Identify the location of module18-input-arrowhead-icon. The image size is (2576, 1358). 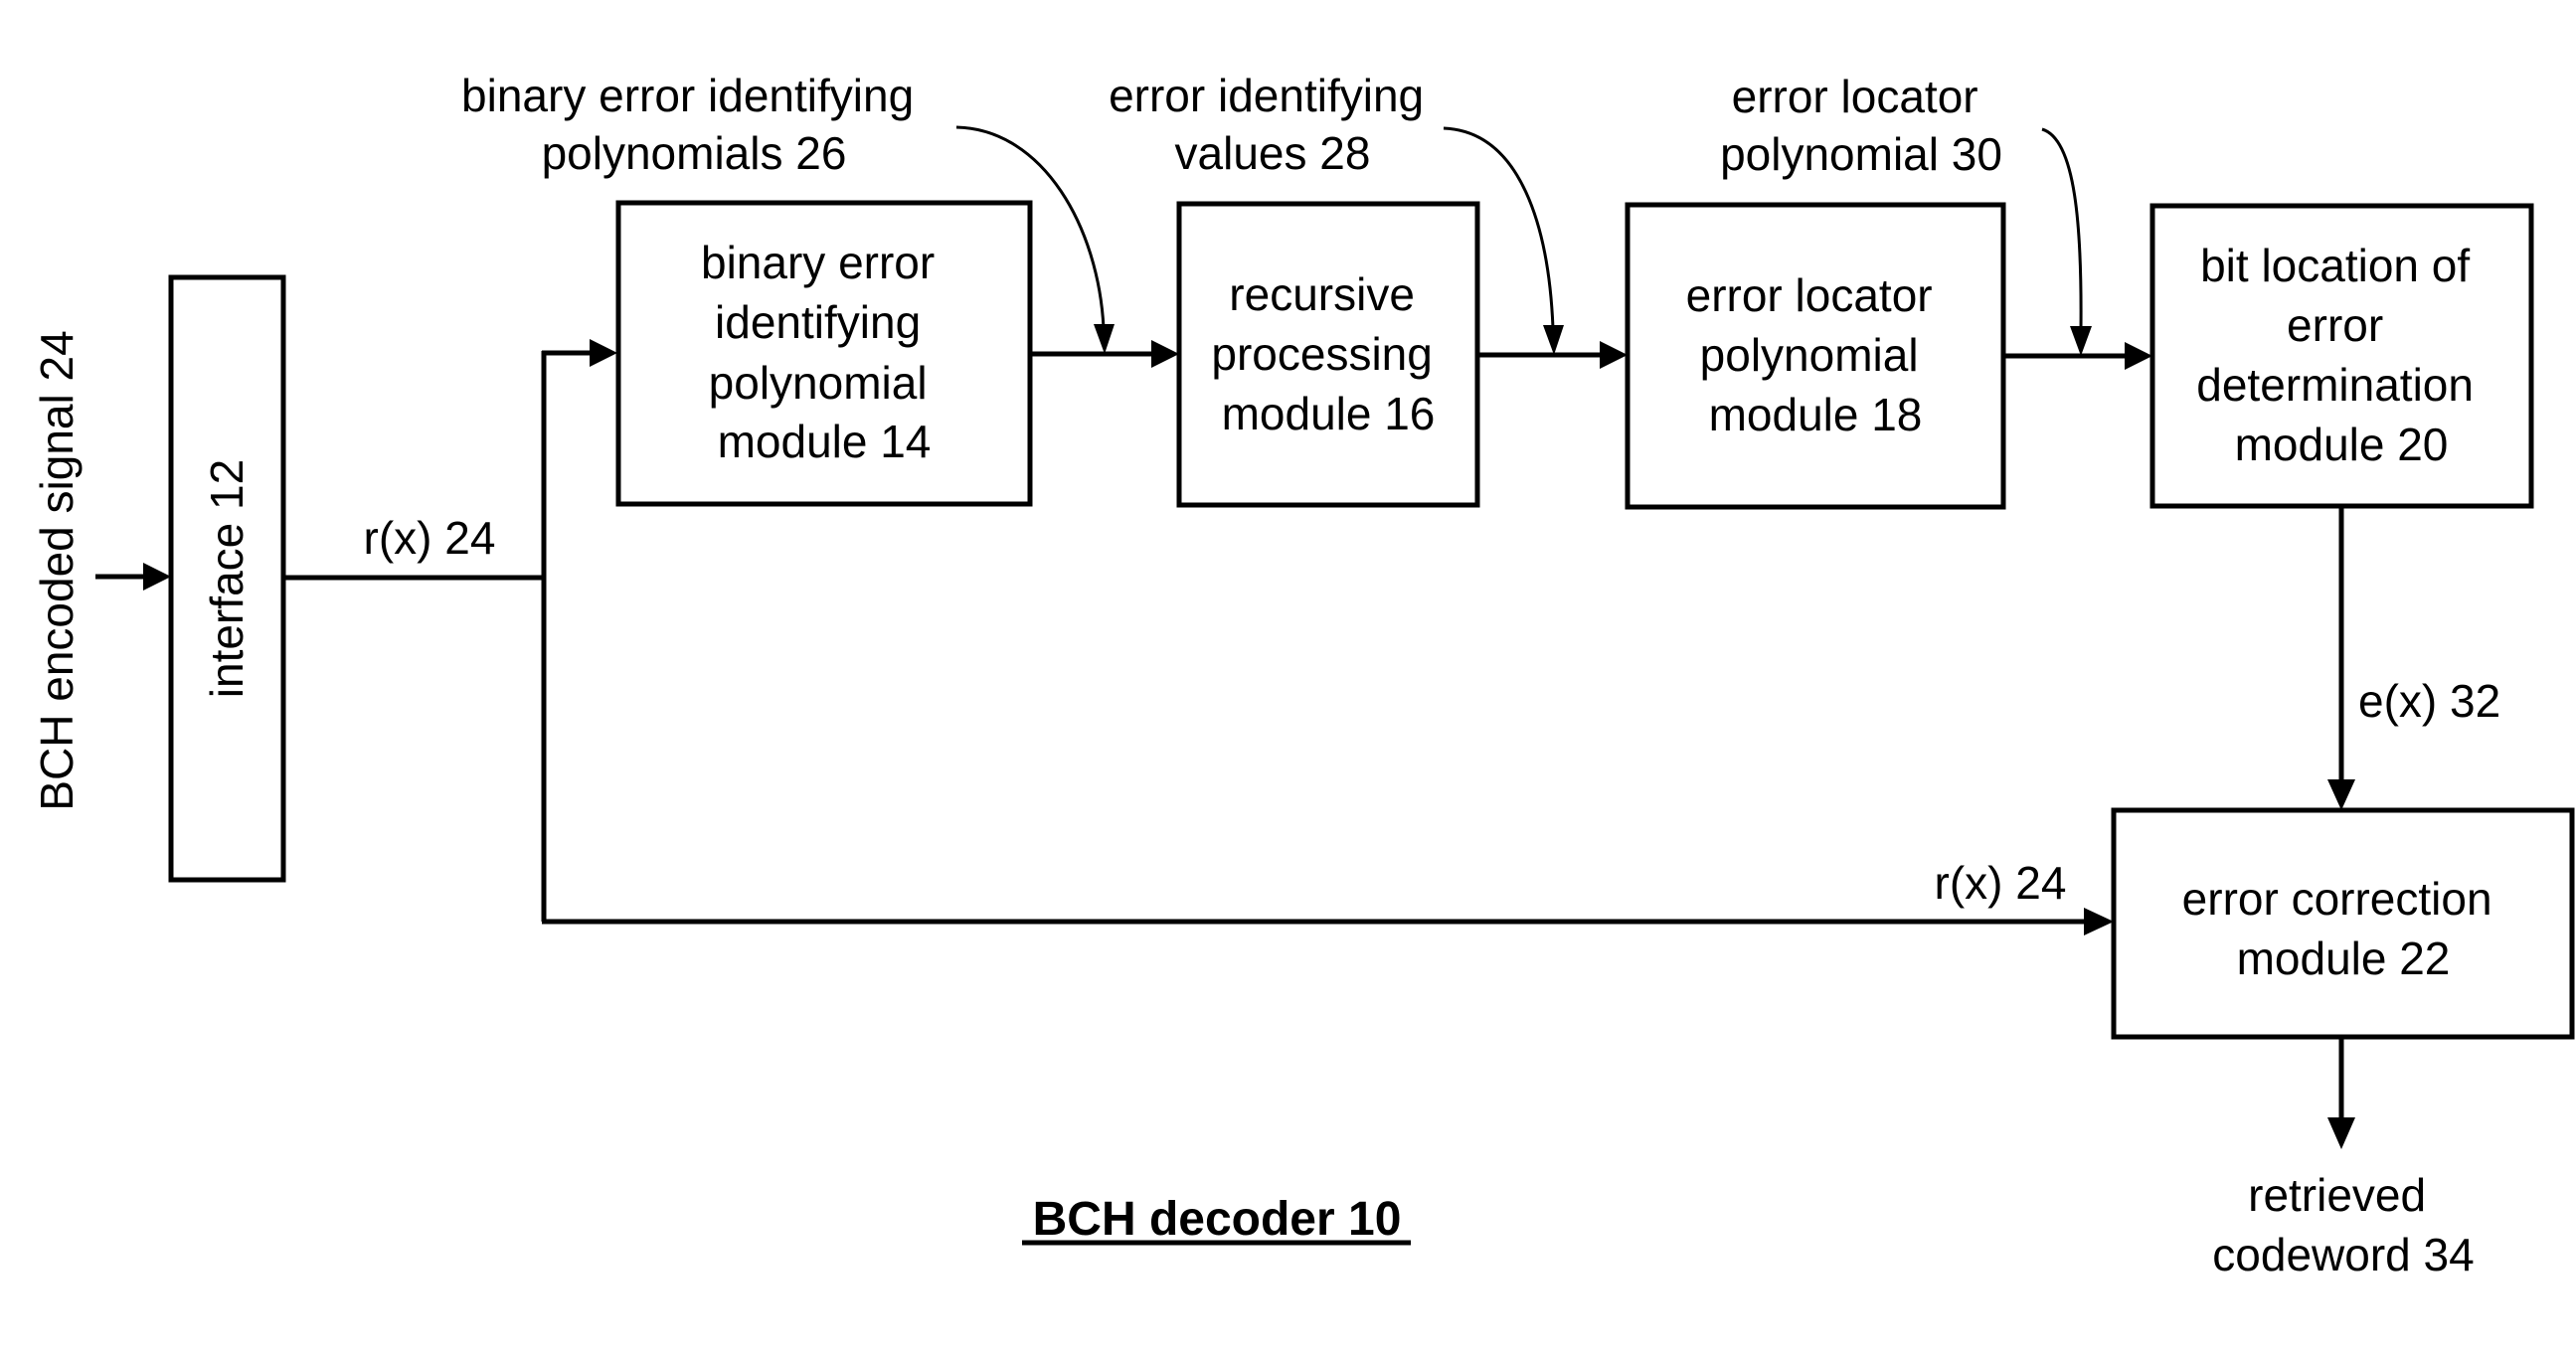
(1614, 355).